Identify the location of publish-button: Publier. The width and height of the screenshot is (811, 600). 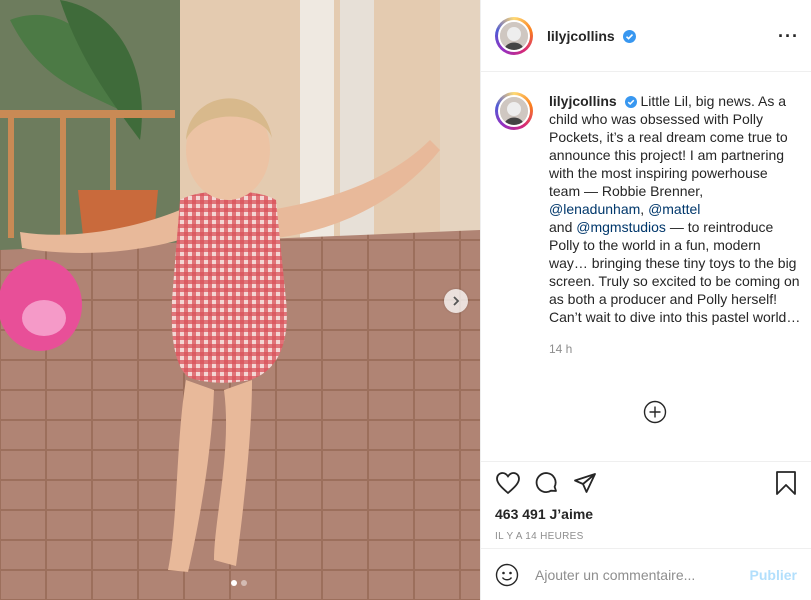
(773, 575).